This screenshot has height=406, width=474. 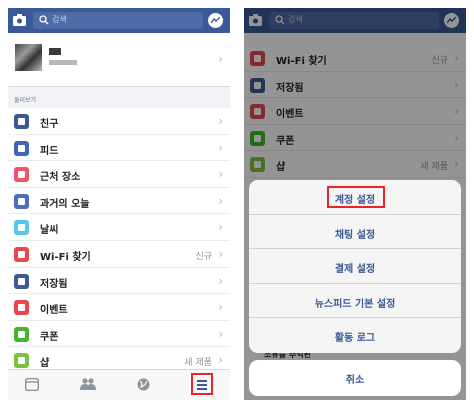 What do you see at coordinates (45, 364) in the screenshot?
I see `menu-item-label: 샵` at bounding box center [45, 364].